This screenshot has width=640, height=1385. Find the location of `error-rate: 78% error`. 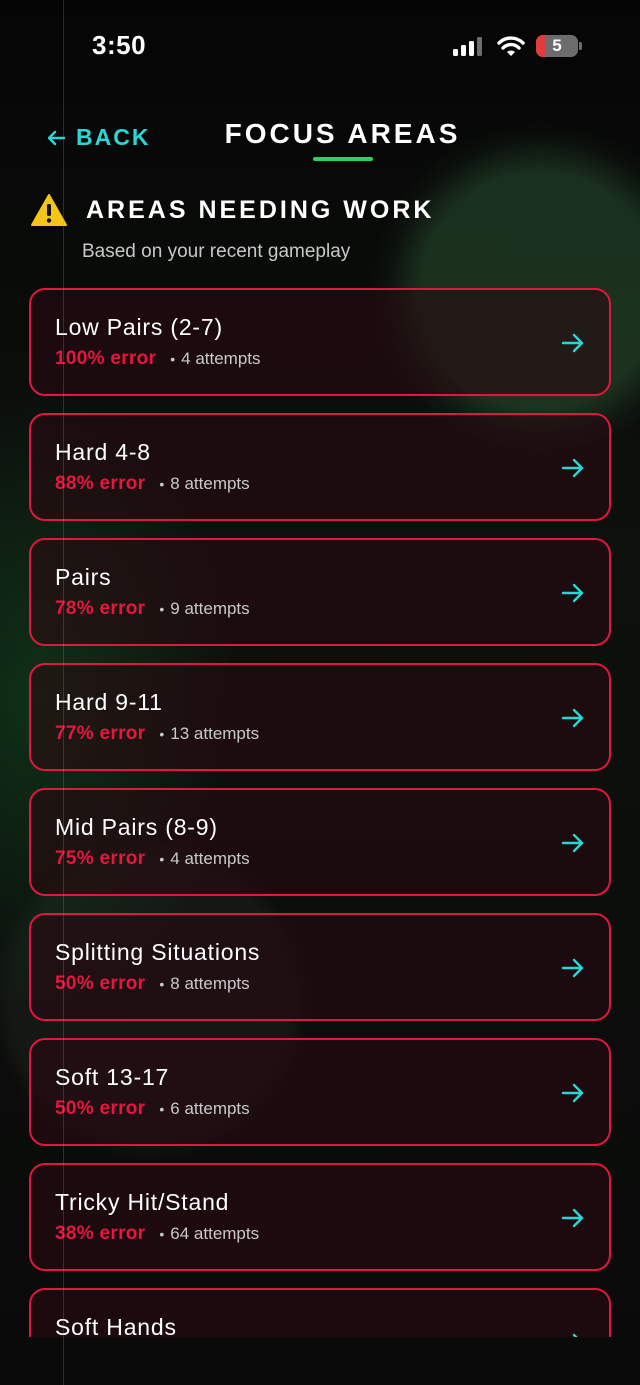

error-rate: 78% error is located at coordinates (100, 608).